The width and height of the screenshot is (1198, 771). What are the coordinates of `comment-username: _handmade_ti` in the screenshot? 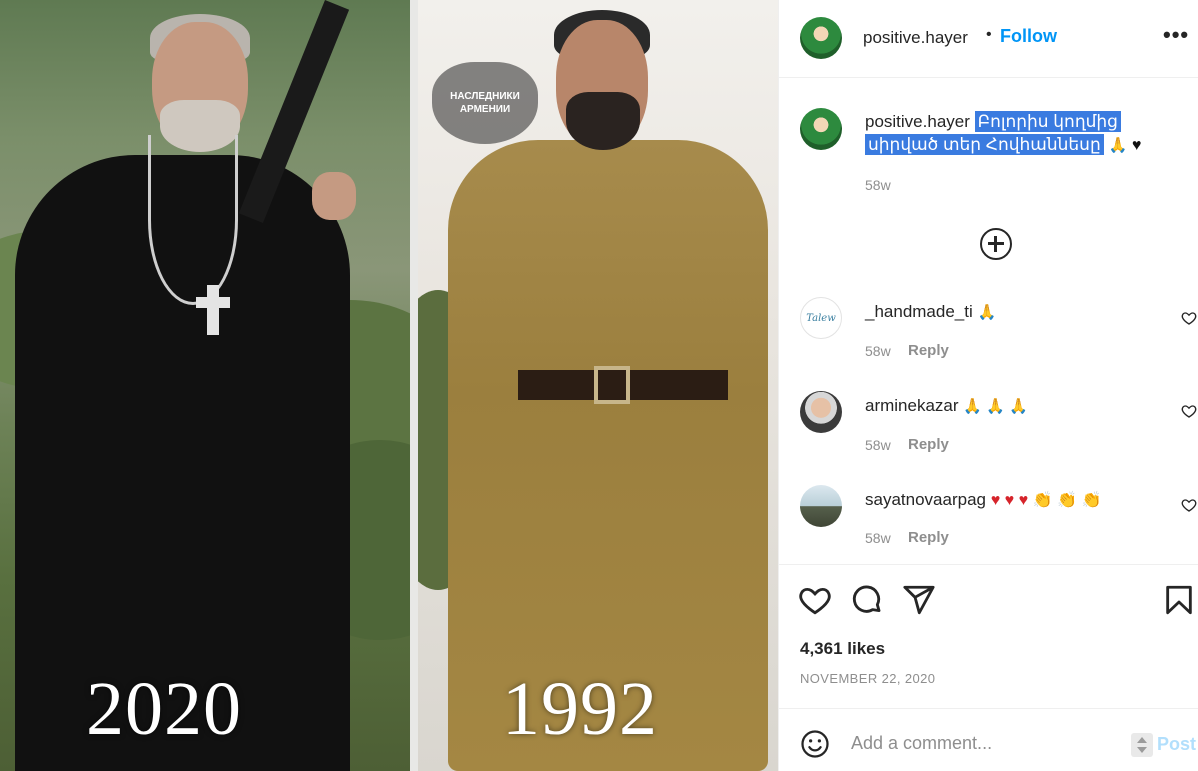 It's located at (919, 311).